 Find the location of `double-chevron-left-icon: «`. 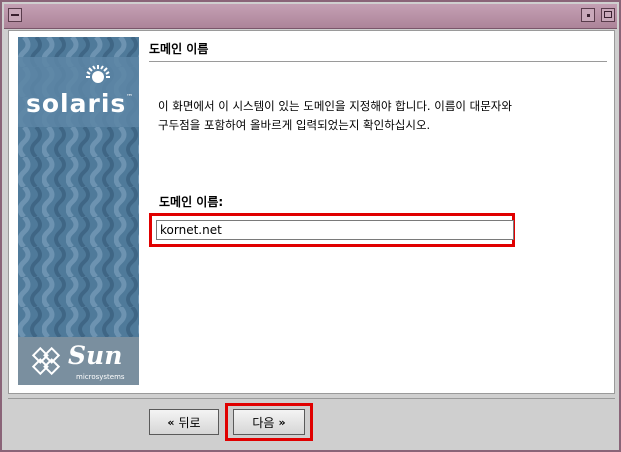

double-chevron-left-icon: « is located at coordinates (171, 422).